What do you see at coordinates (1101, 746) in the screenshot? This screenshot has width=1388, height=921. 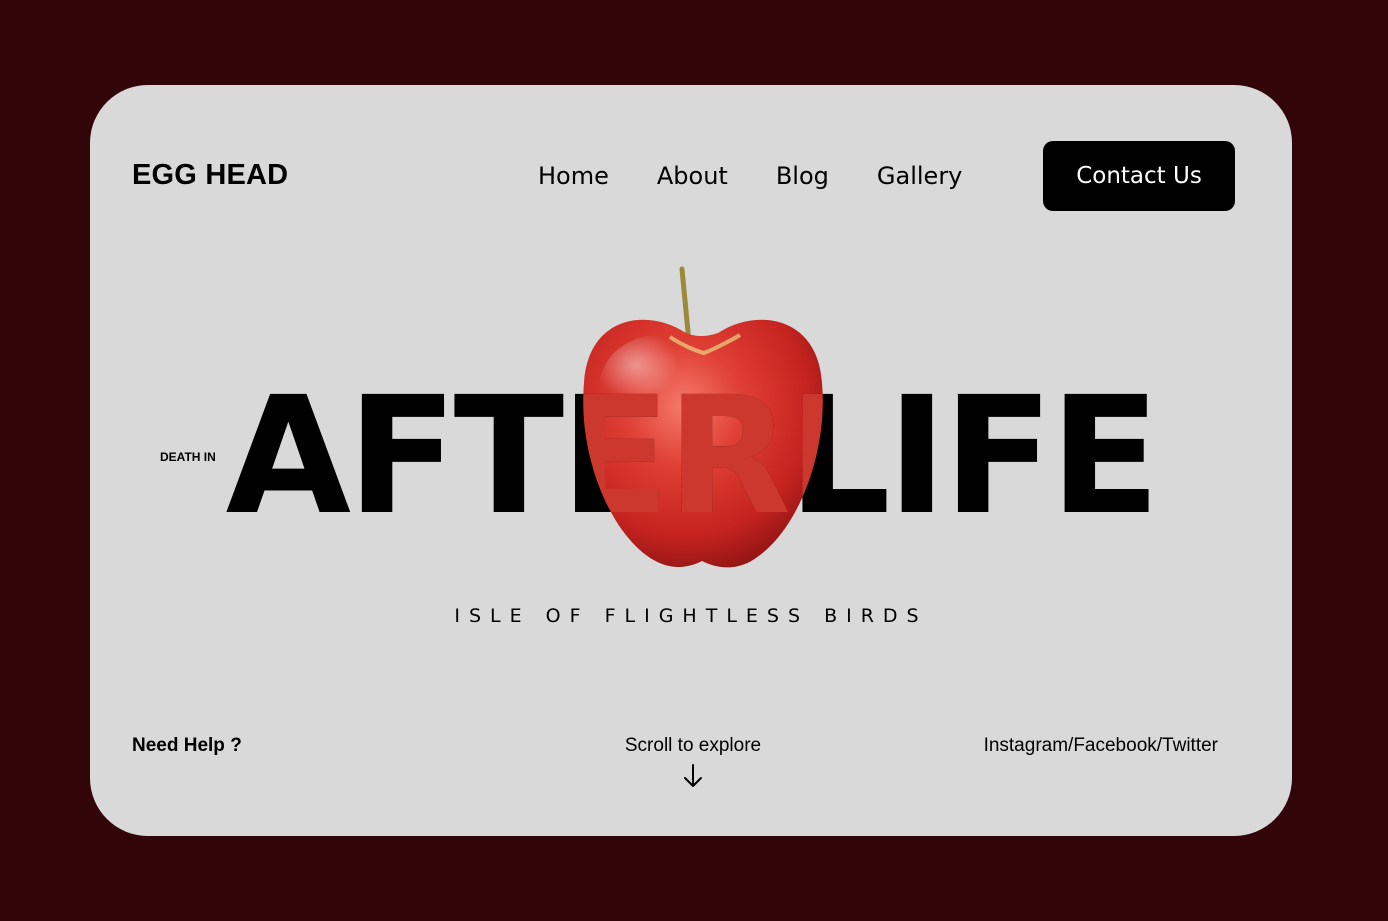 I see `social-links: Instagram/Facebook/Twitter` at bounding box center [1101, 746].